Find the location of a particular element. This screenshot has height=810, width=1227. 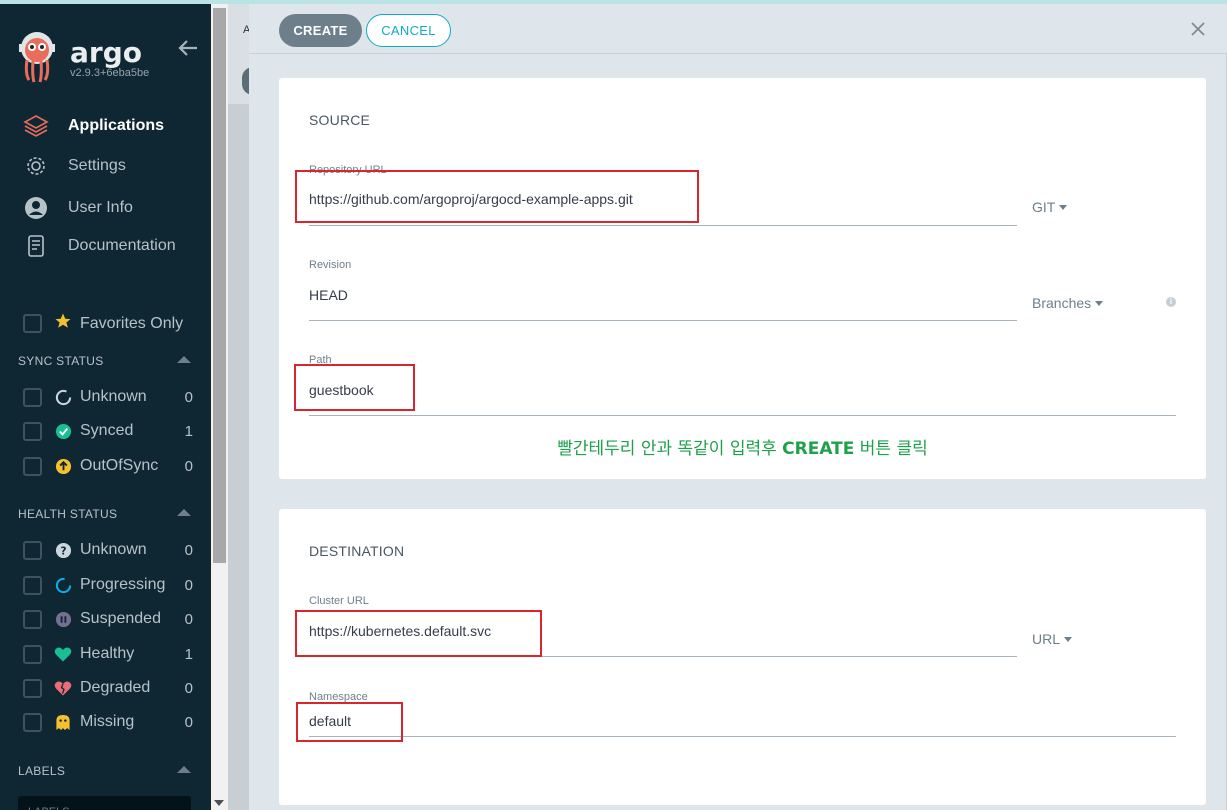

labels-title: LABELS is located at coordinates (42, 771).